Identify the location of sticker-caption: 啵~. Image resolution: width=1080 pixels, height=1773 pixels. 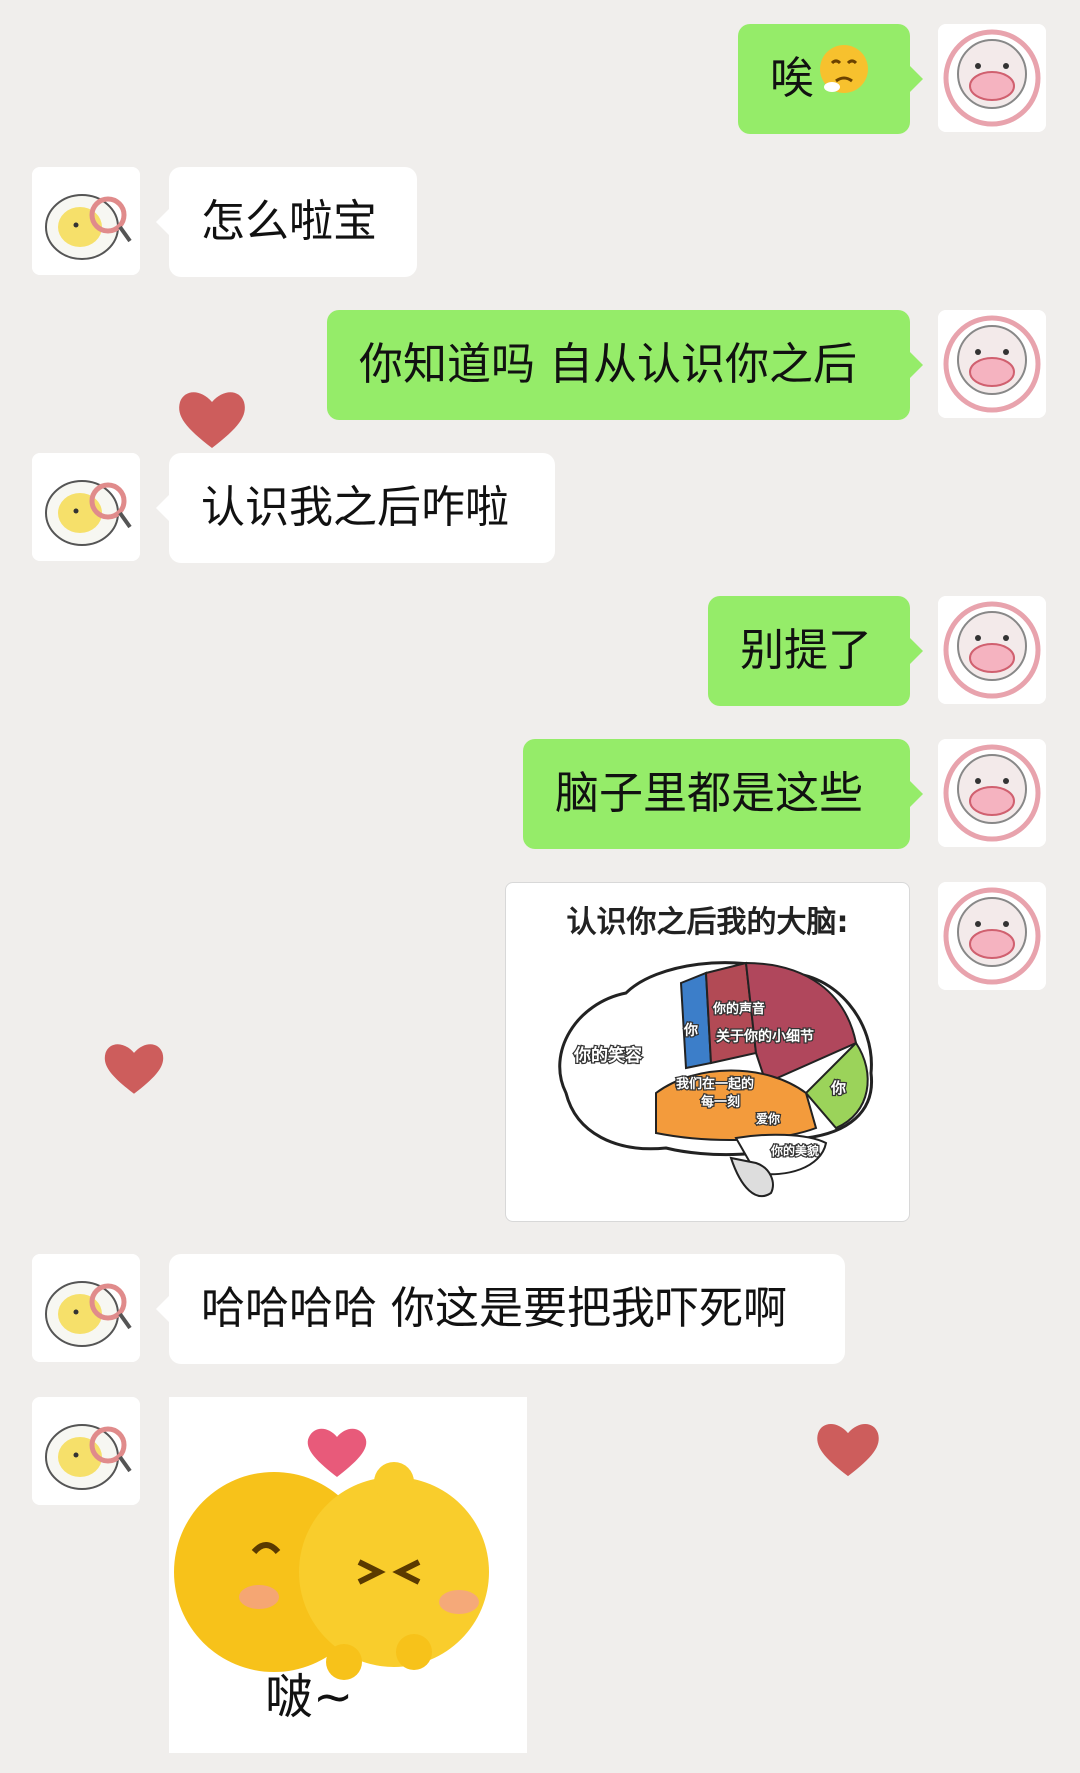
(309, 1697).